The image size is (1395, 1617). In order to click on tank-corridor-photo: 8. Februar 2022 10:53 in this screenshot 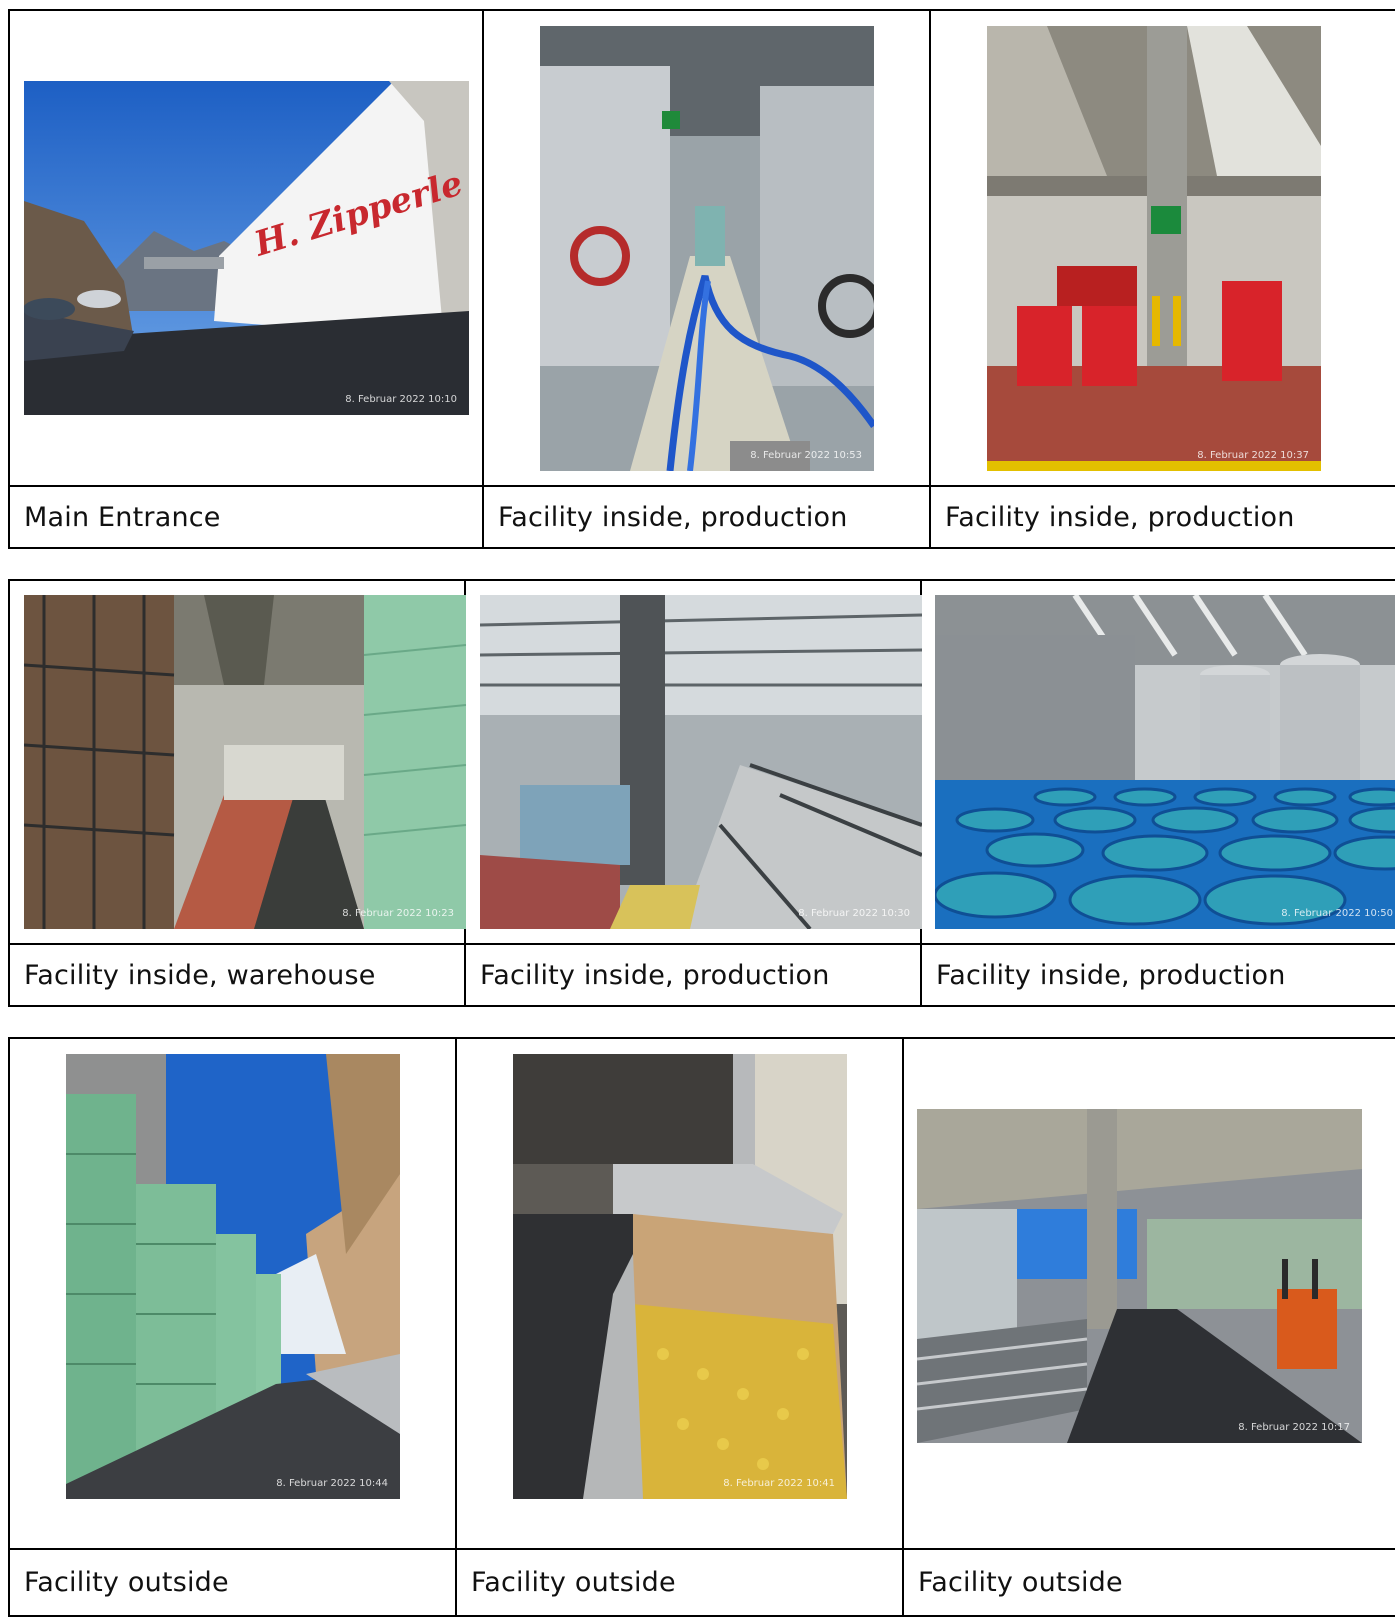, I will do `click(707, 248)`.